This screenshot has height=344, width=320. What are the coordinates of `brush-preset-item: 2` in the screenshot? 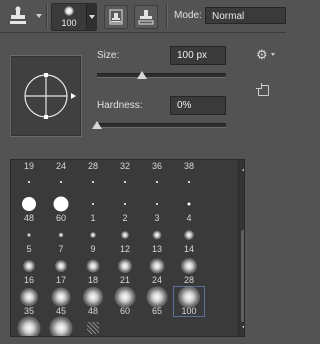 It's located at (125, 208).